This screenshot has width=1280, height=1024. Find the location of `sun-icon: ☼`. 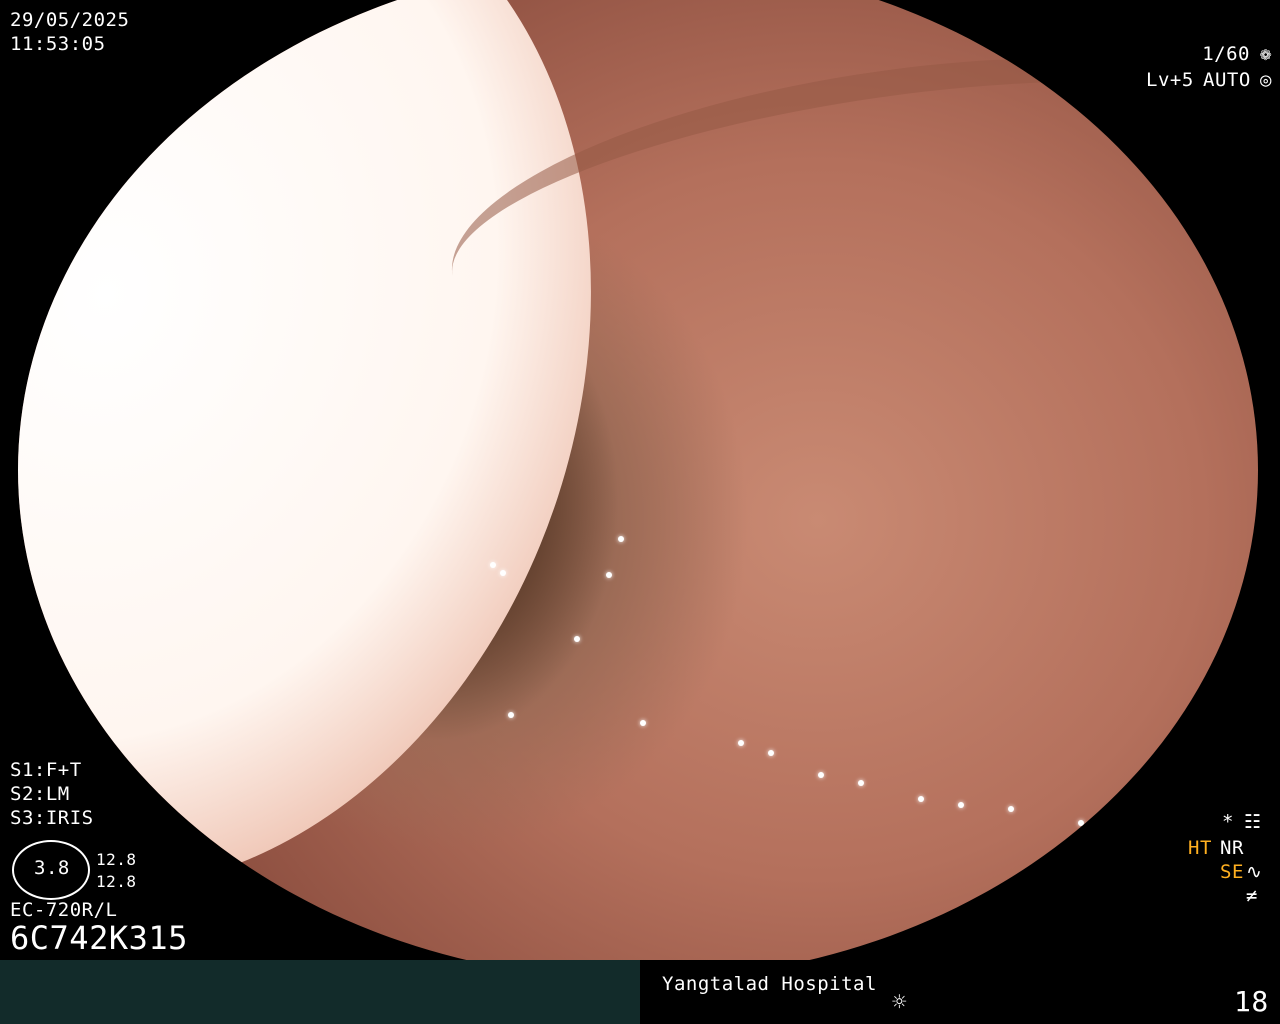

sun-icon: ☼ is located at coordinates (899, 1002).